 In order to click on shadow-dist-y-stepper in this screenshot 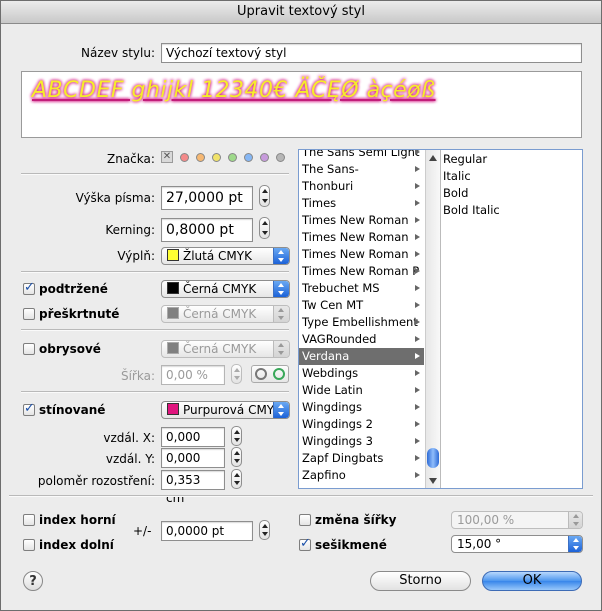, I will do `click(236, 457)`.